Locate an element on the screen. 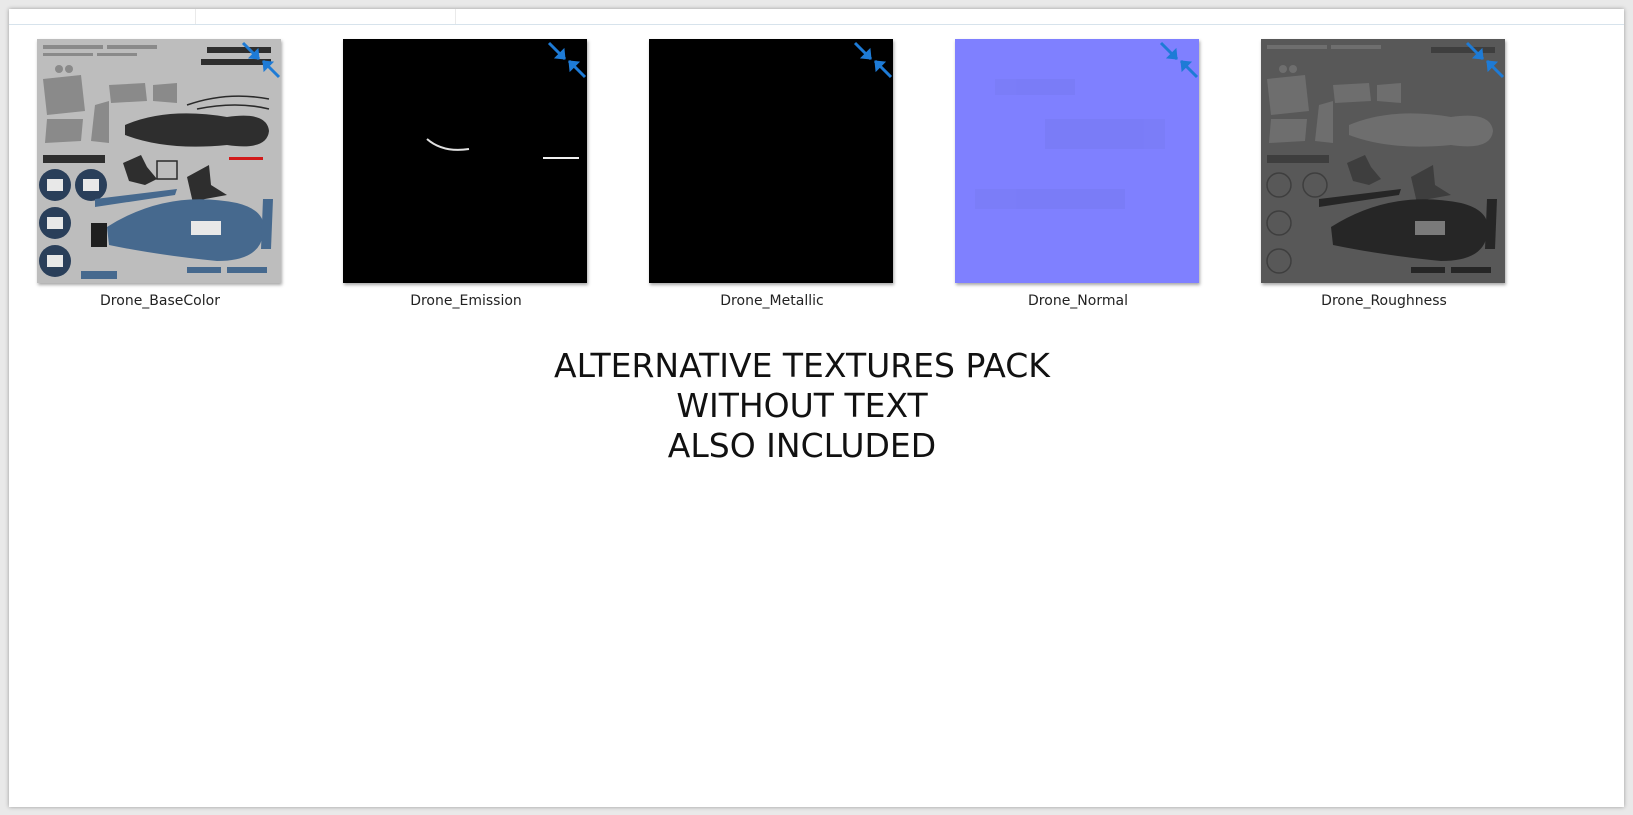 The height and width of the screenshot is (815, 1633). column-header-strip is located at coordinates (816, 17).